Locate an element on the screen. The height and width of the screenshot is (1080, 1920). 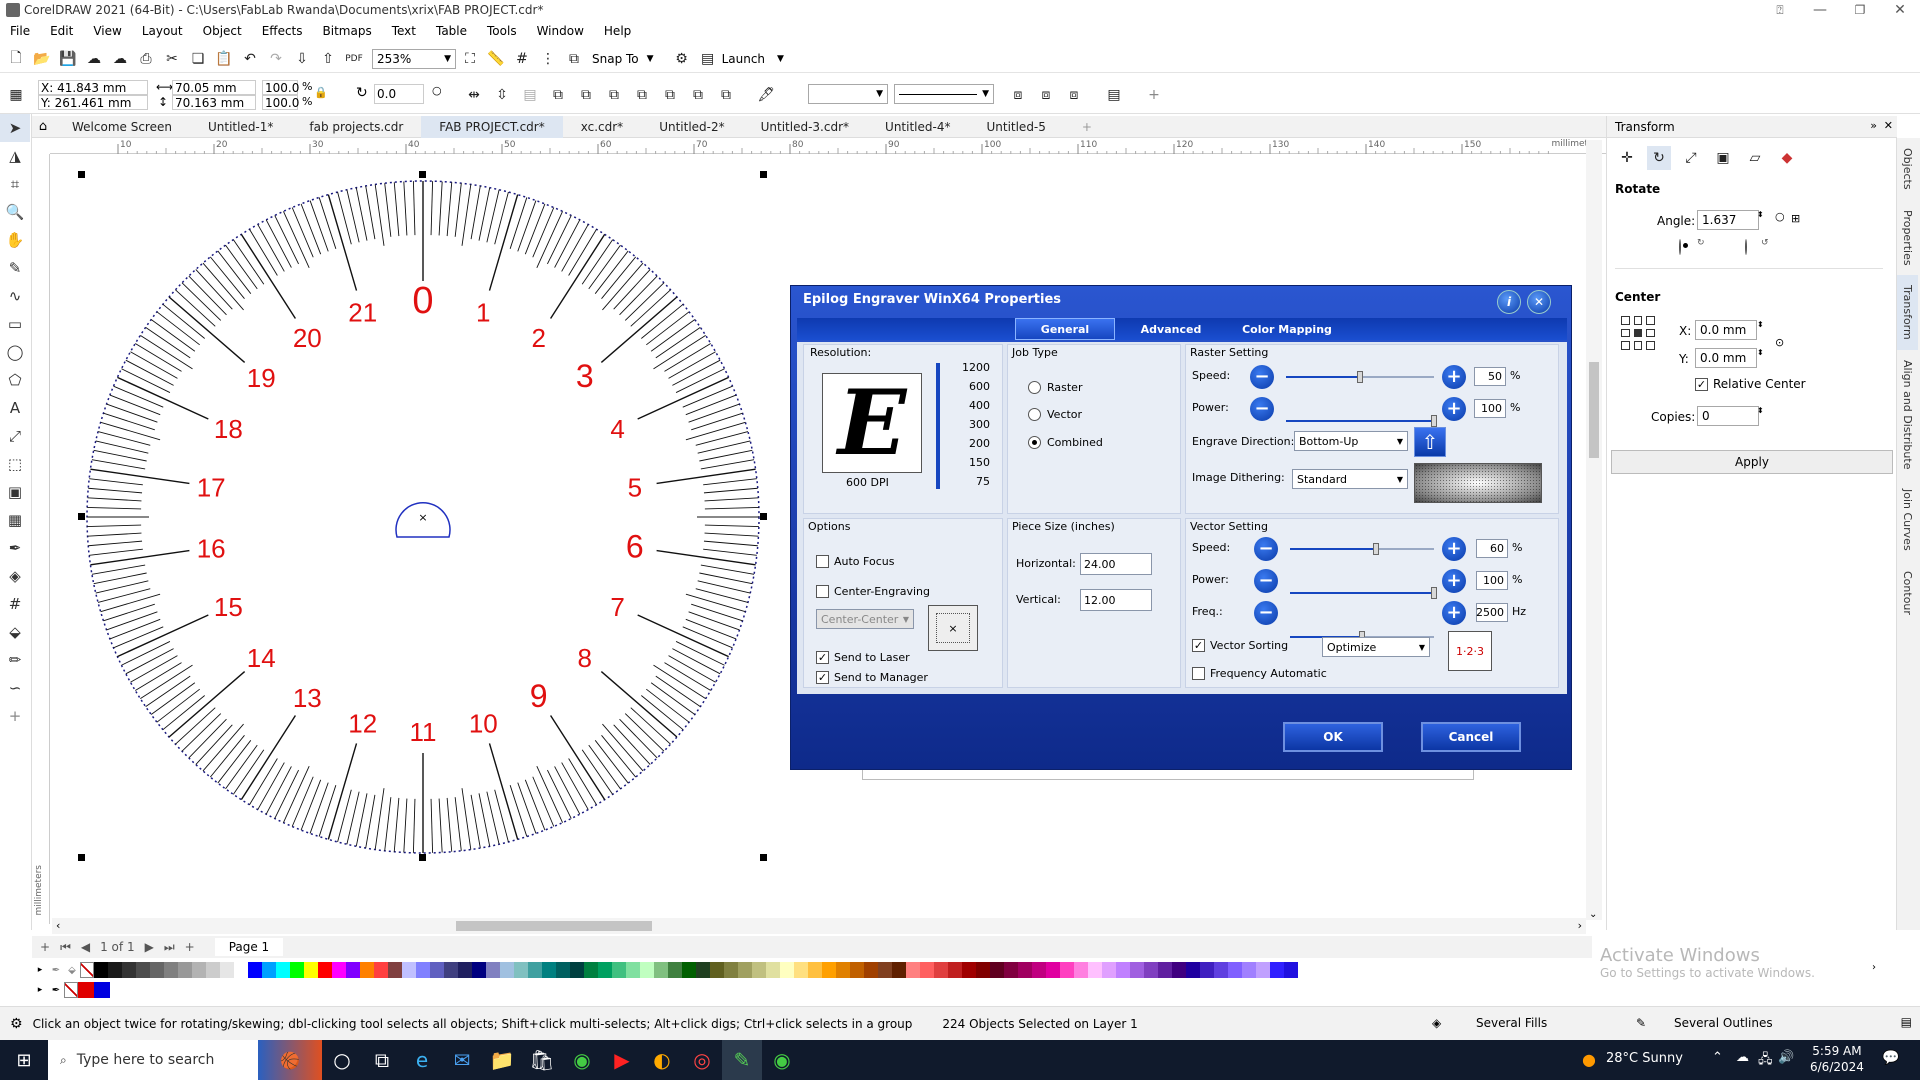
file-explorer-icon: 📁 is located at coordinates (502, 1060).